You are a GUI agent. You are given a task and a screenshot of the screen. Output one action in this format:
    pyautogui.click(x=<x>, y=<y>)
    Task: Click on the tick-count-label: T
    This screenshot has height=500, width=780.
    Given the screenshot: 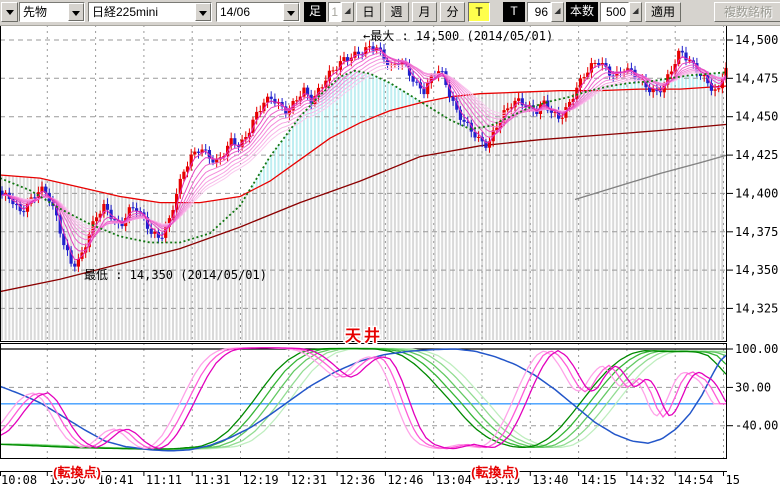 What is the action you would take?
    pyautogui.click(x=514, y=12)
    